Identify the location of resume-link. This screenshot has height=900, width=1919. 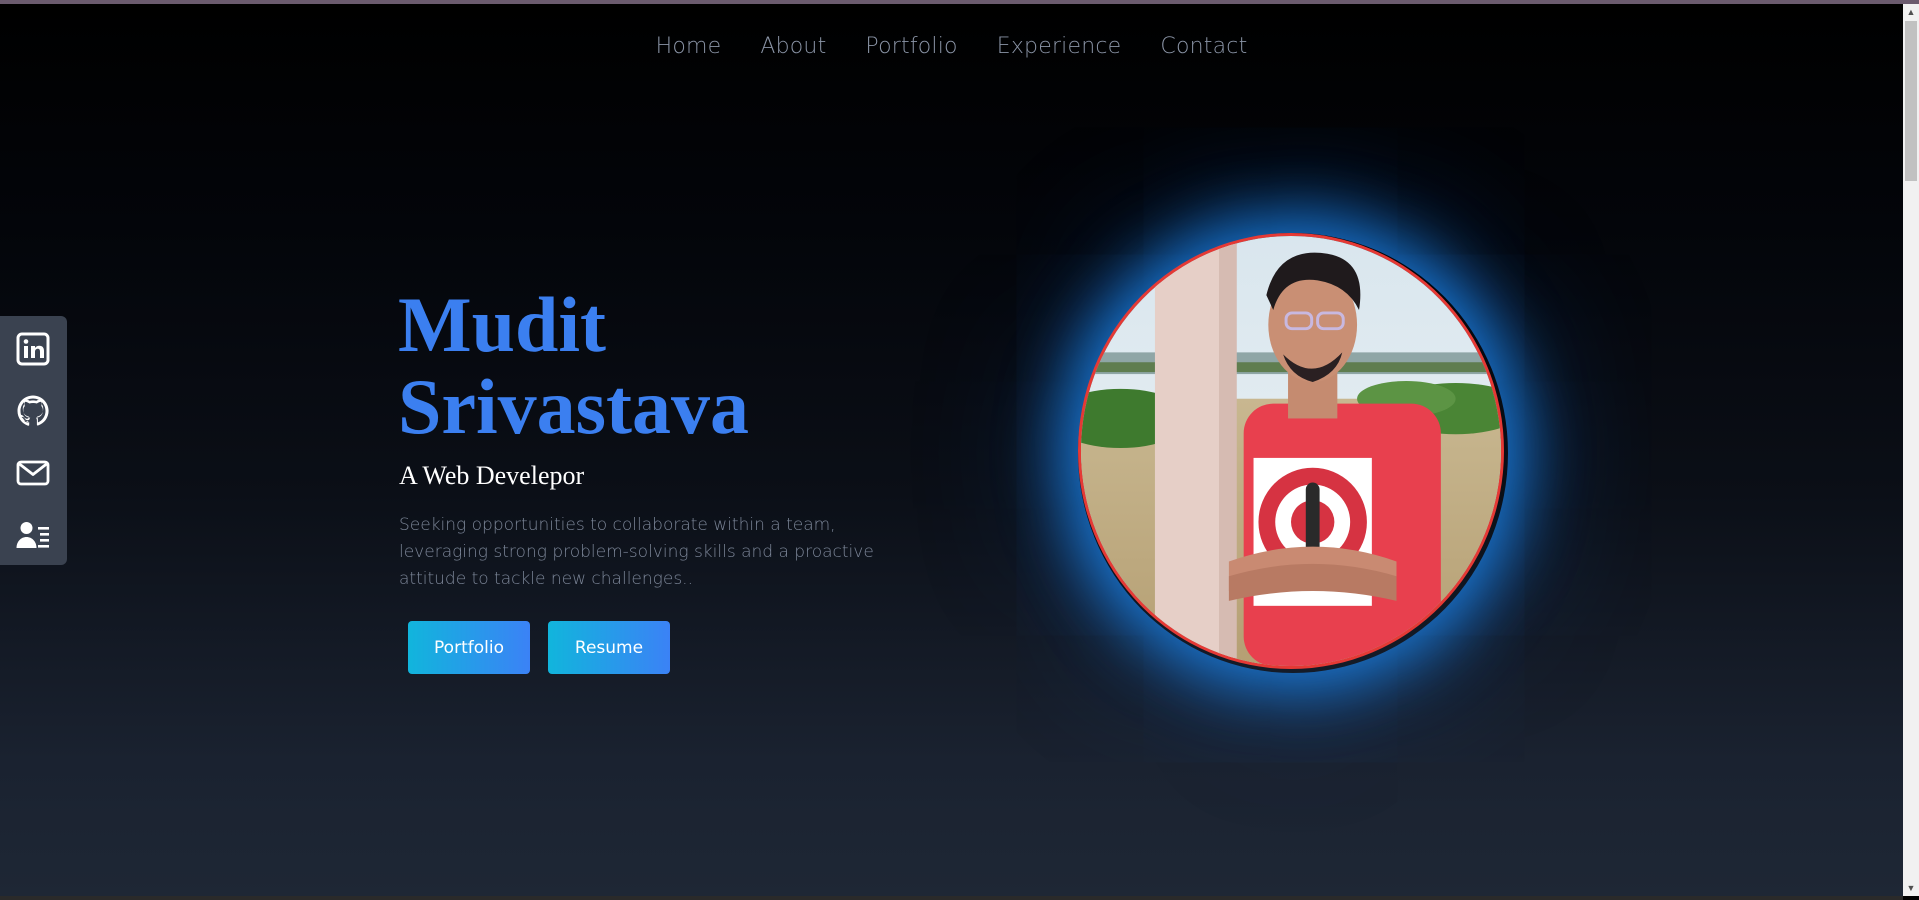
(33, 535).